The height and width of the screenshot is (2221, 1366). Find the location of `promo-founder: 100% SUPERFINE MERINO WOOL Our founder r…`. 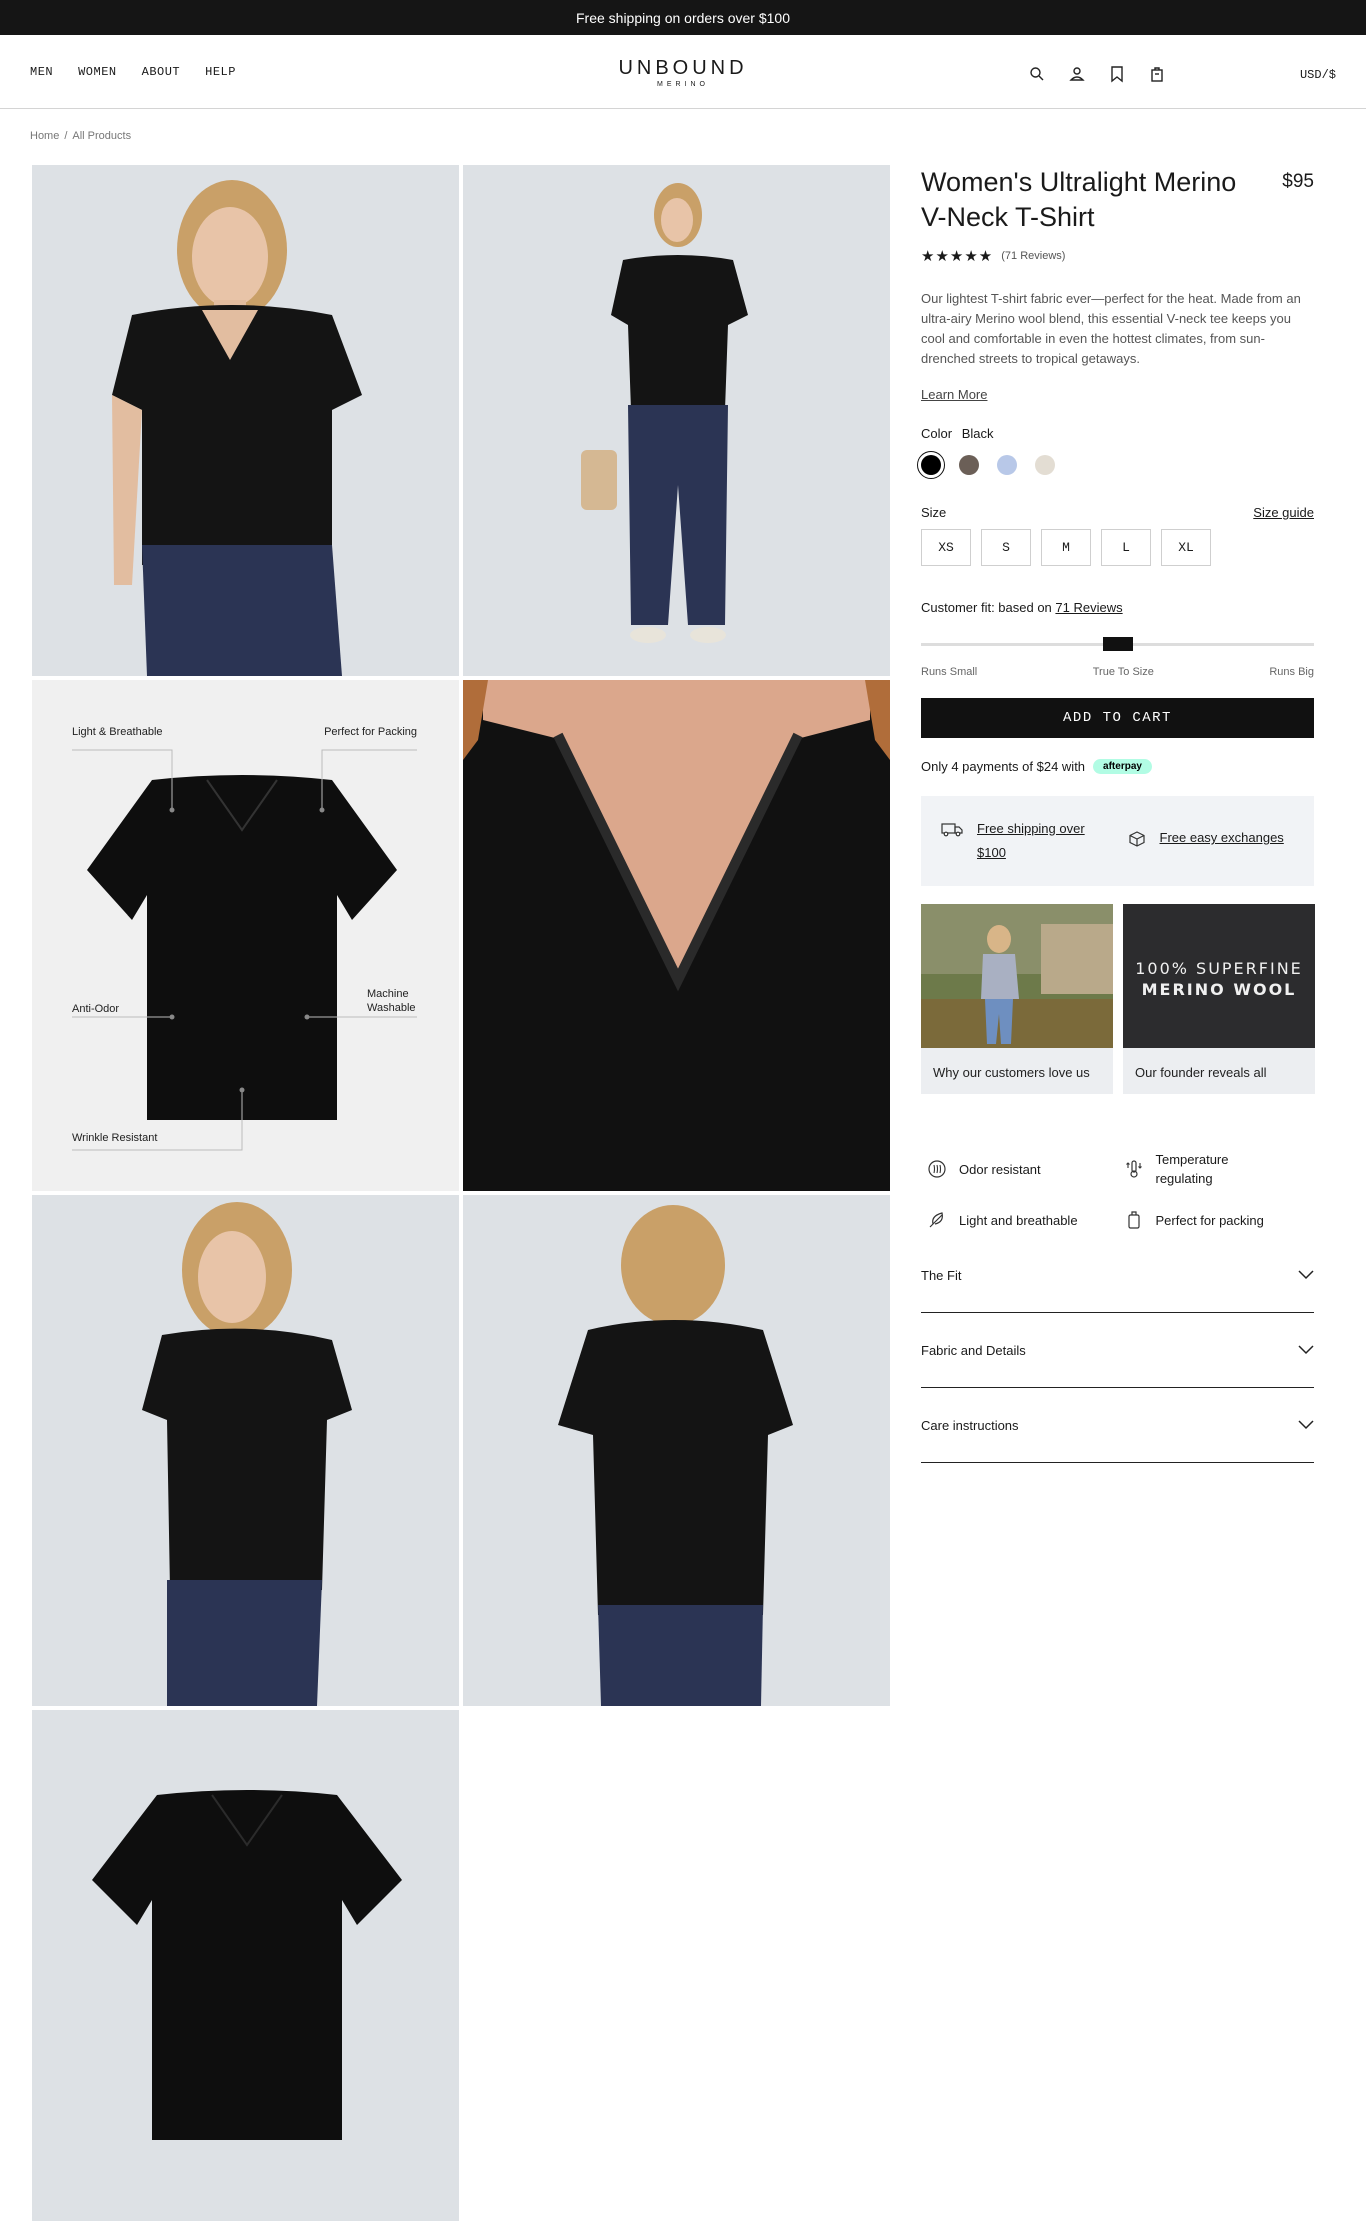

promo-founder: 100% SUPERFINE MERINO WOOL Our founder r… is located at coordinates (1219, 999).